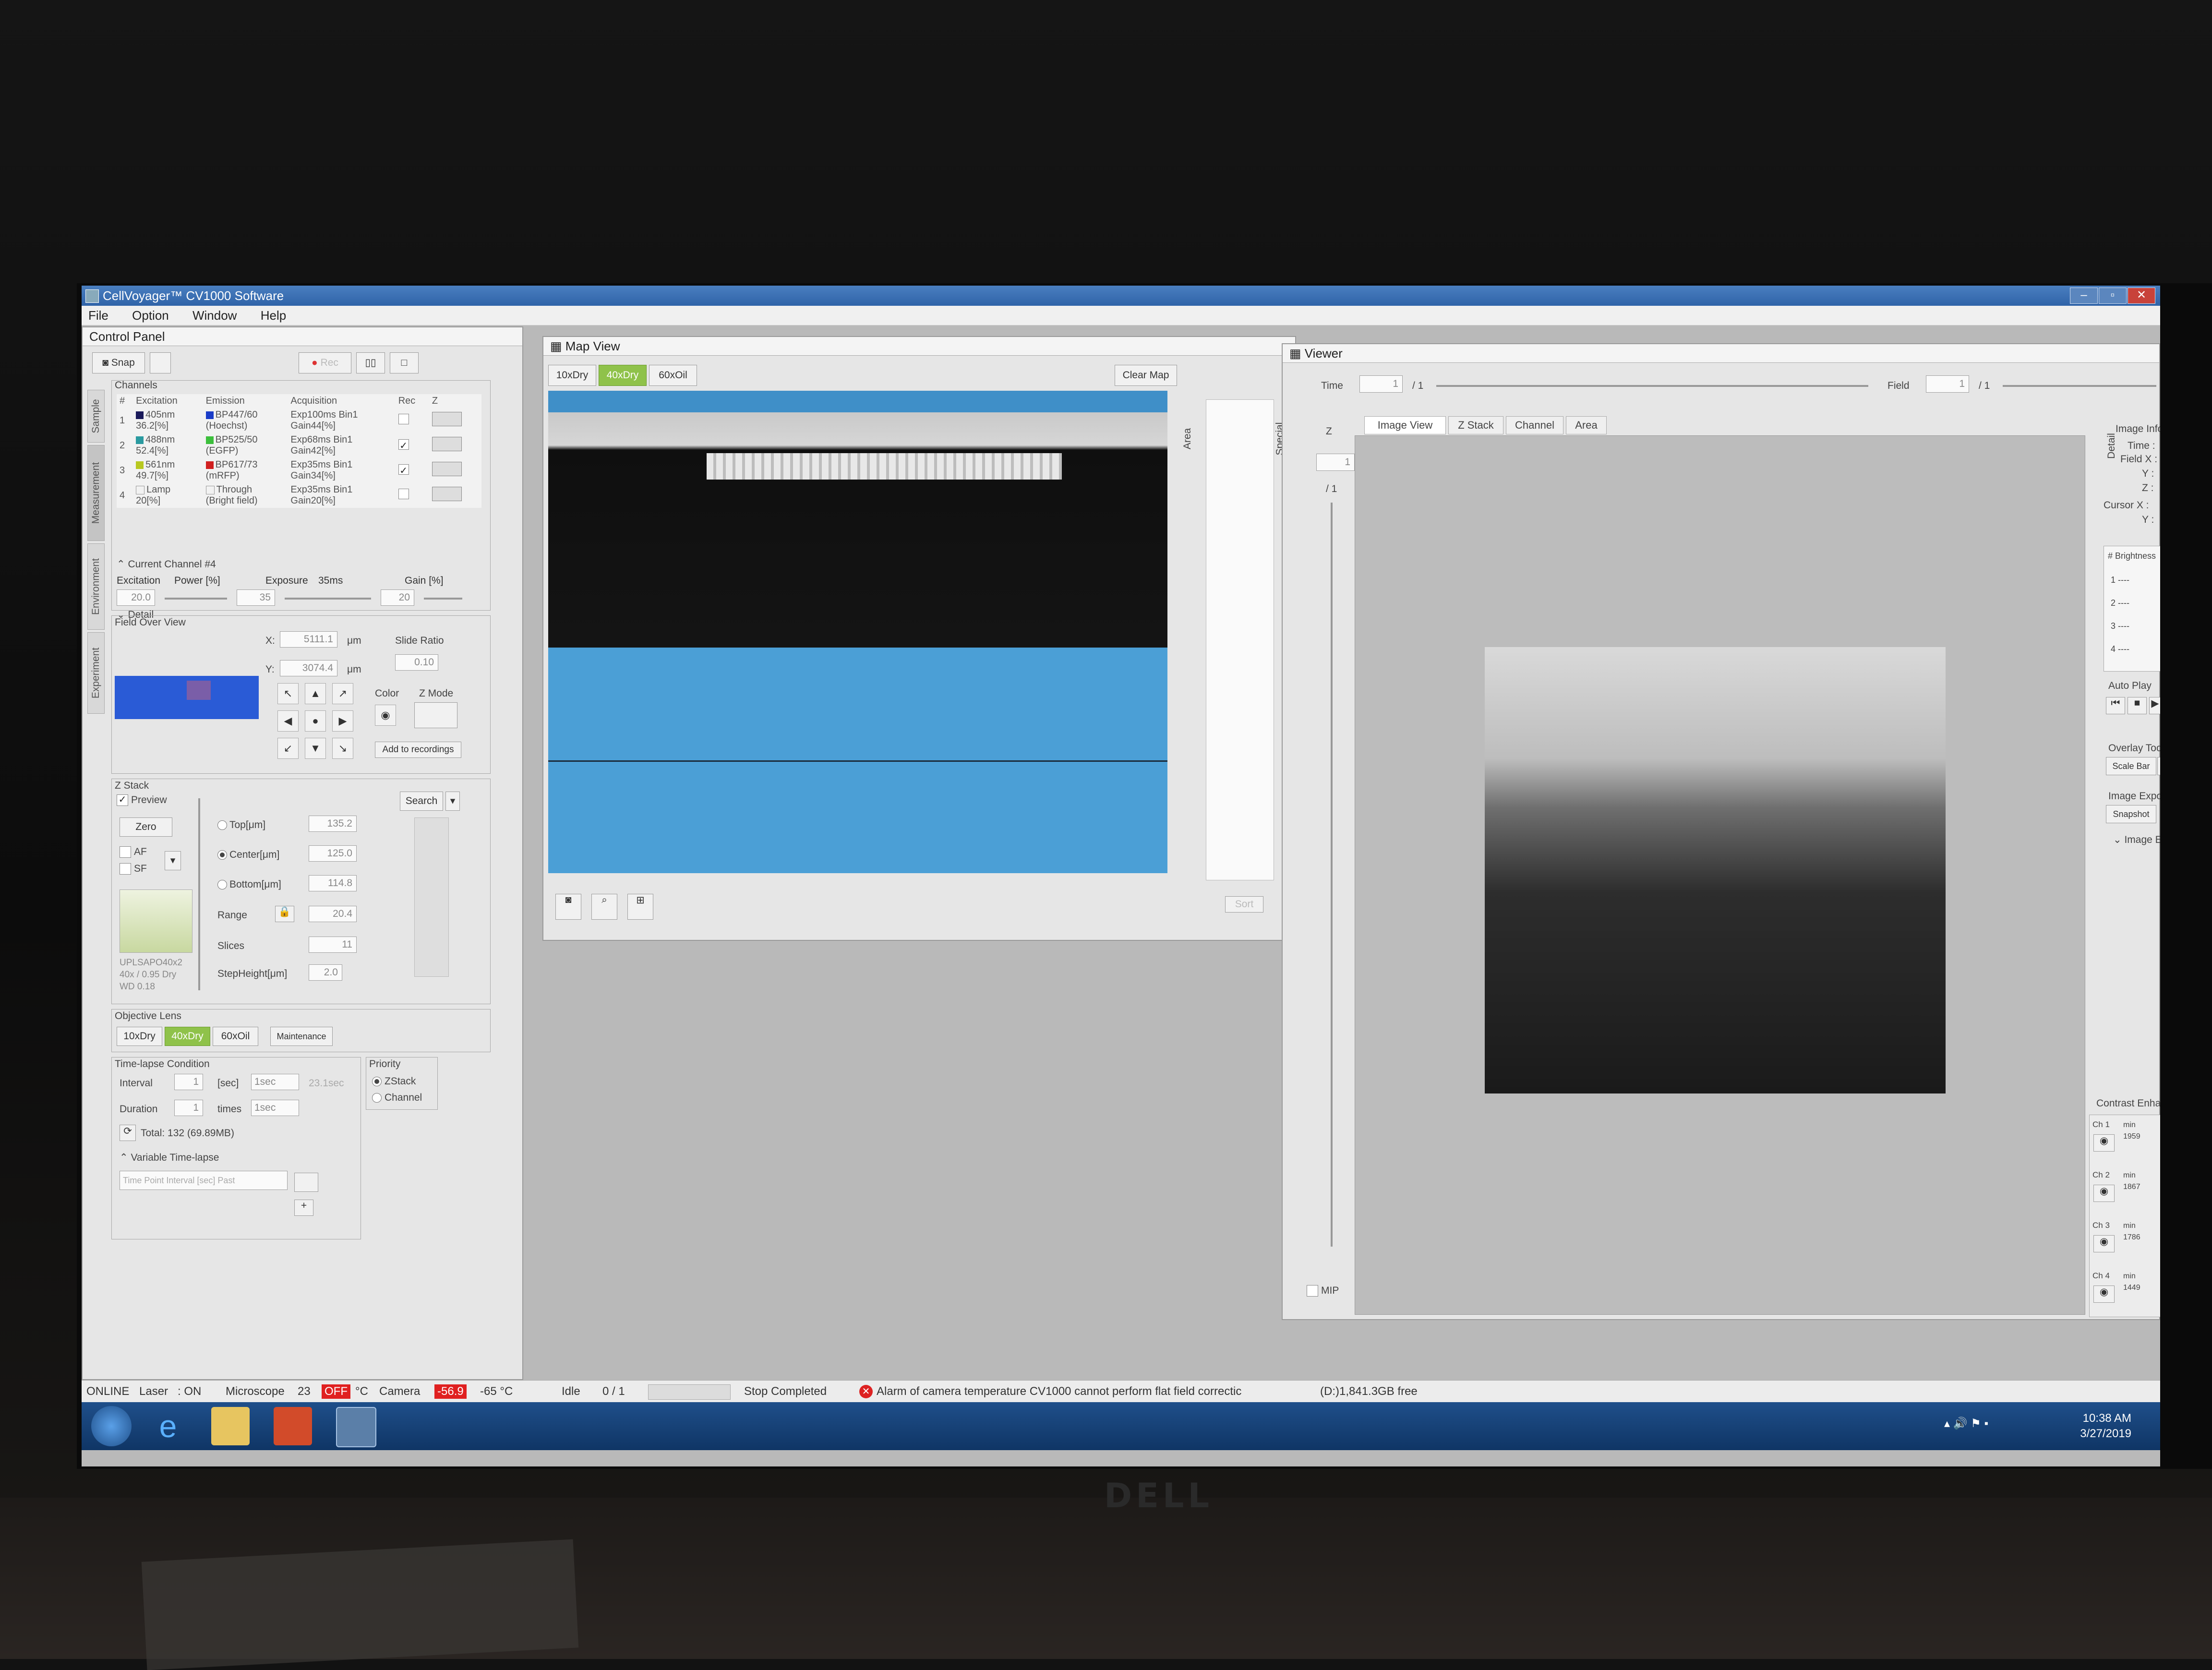 Image resolution: width=2212 pixels, height=1670 pixels. Describe the element at coordinates (2154, 705) in the screenshot. I see `play-button: ▶` at that location.